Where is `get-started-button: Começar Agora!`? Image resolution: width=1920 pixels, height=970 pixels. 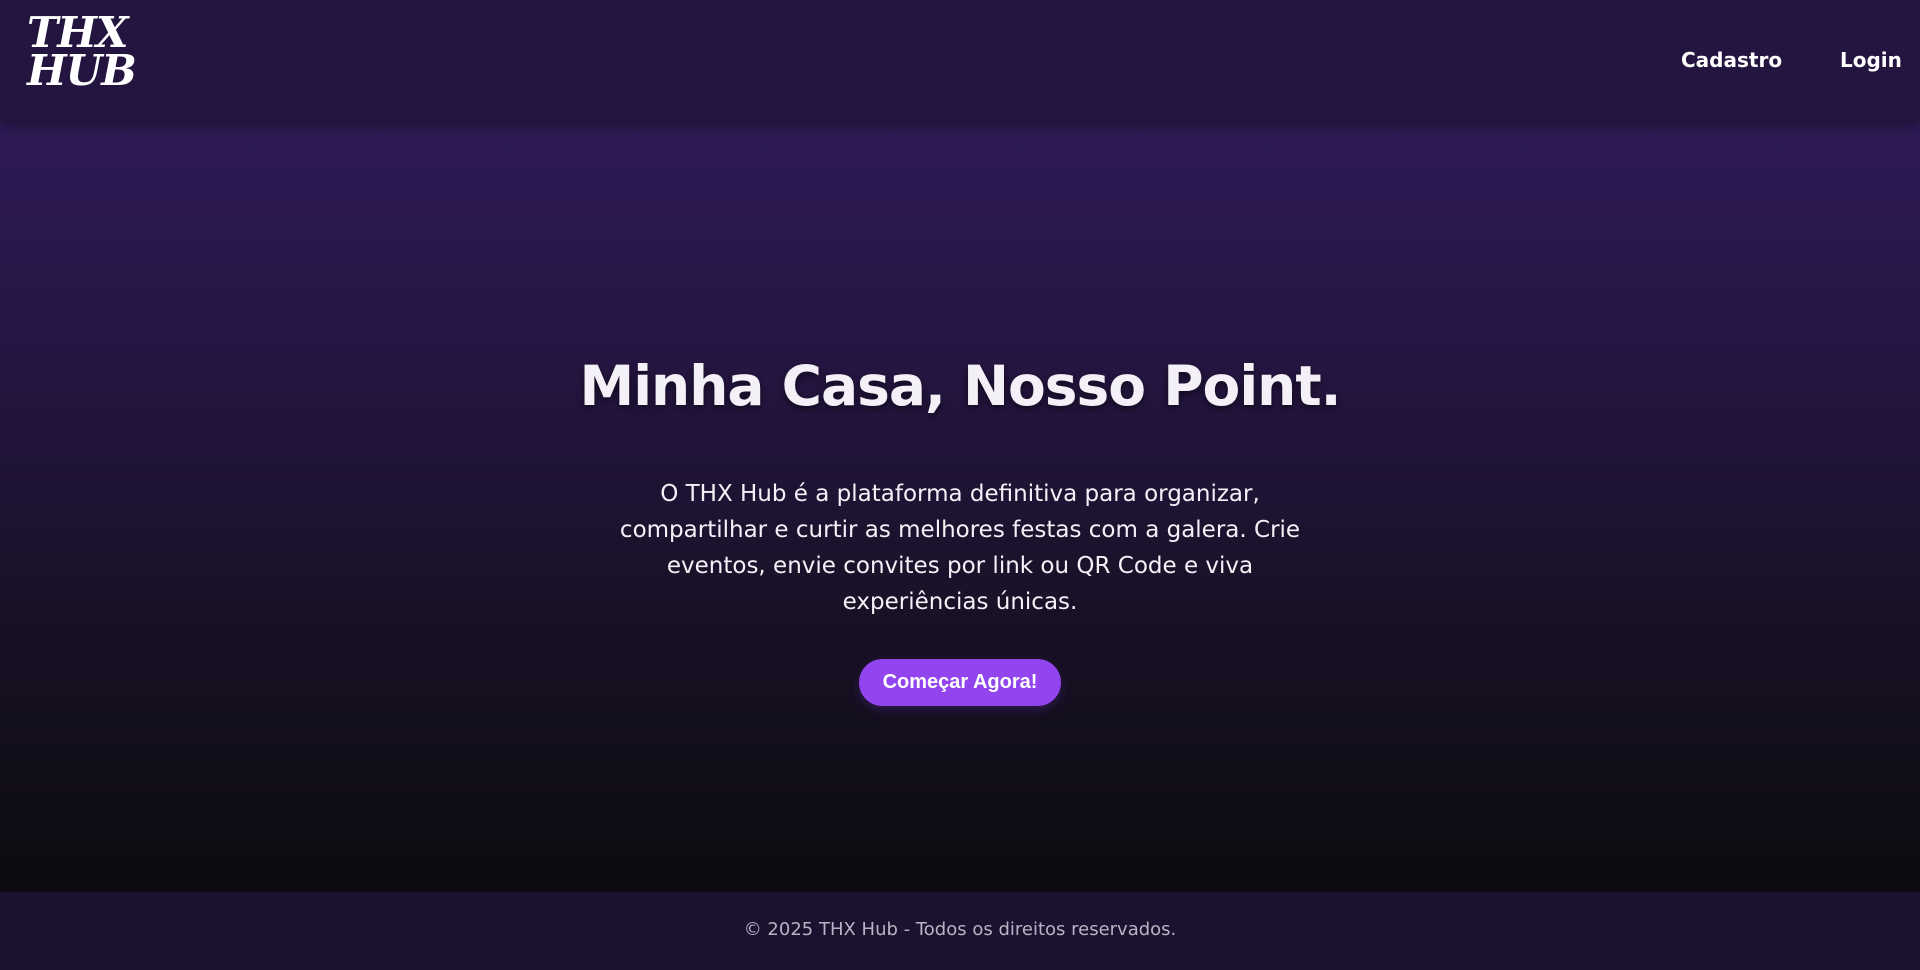
get-started-button: Começar Agora! is located at coordinates (960, 682).